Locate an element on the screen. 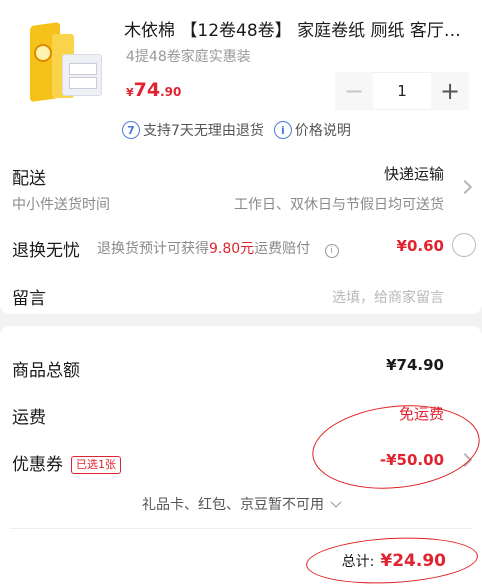  seven-day-return-icon: 7 is located at coordinates (131, 130).